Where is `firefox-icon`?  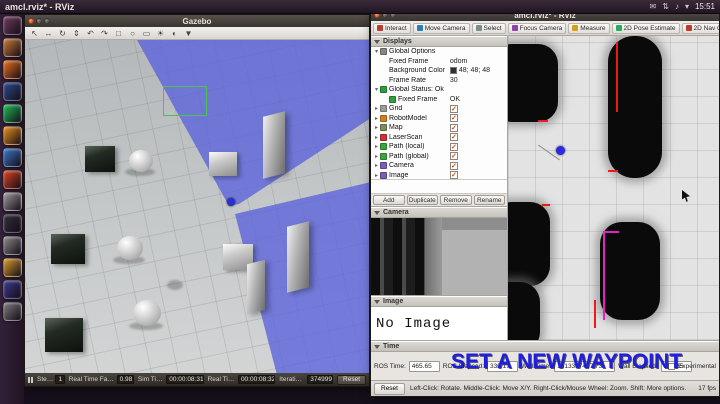 firefox-icon is located at coordinates (12, 69).